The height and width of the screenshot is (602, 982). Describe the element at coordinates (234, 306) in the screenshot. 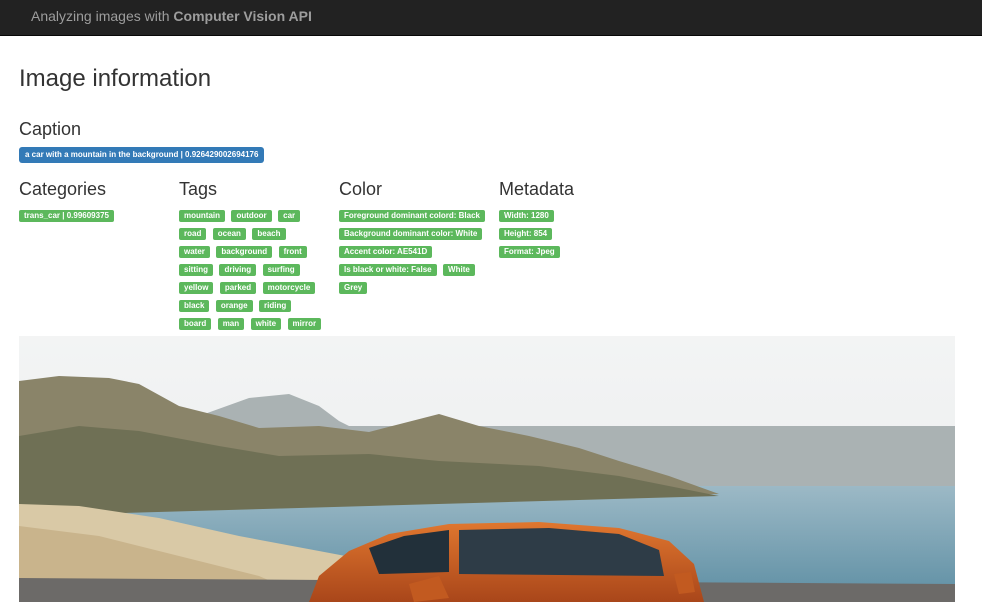

I see `tag-label: orange` at that location.